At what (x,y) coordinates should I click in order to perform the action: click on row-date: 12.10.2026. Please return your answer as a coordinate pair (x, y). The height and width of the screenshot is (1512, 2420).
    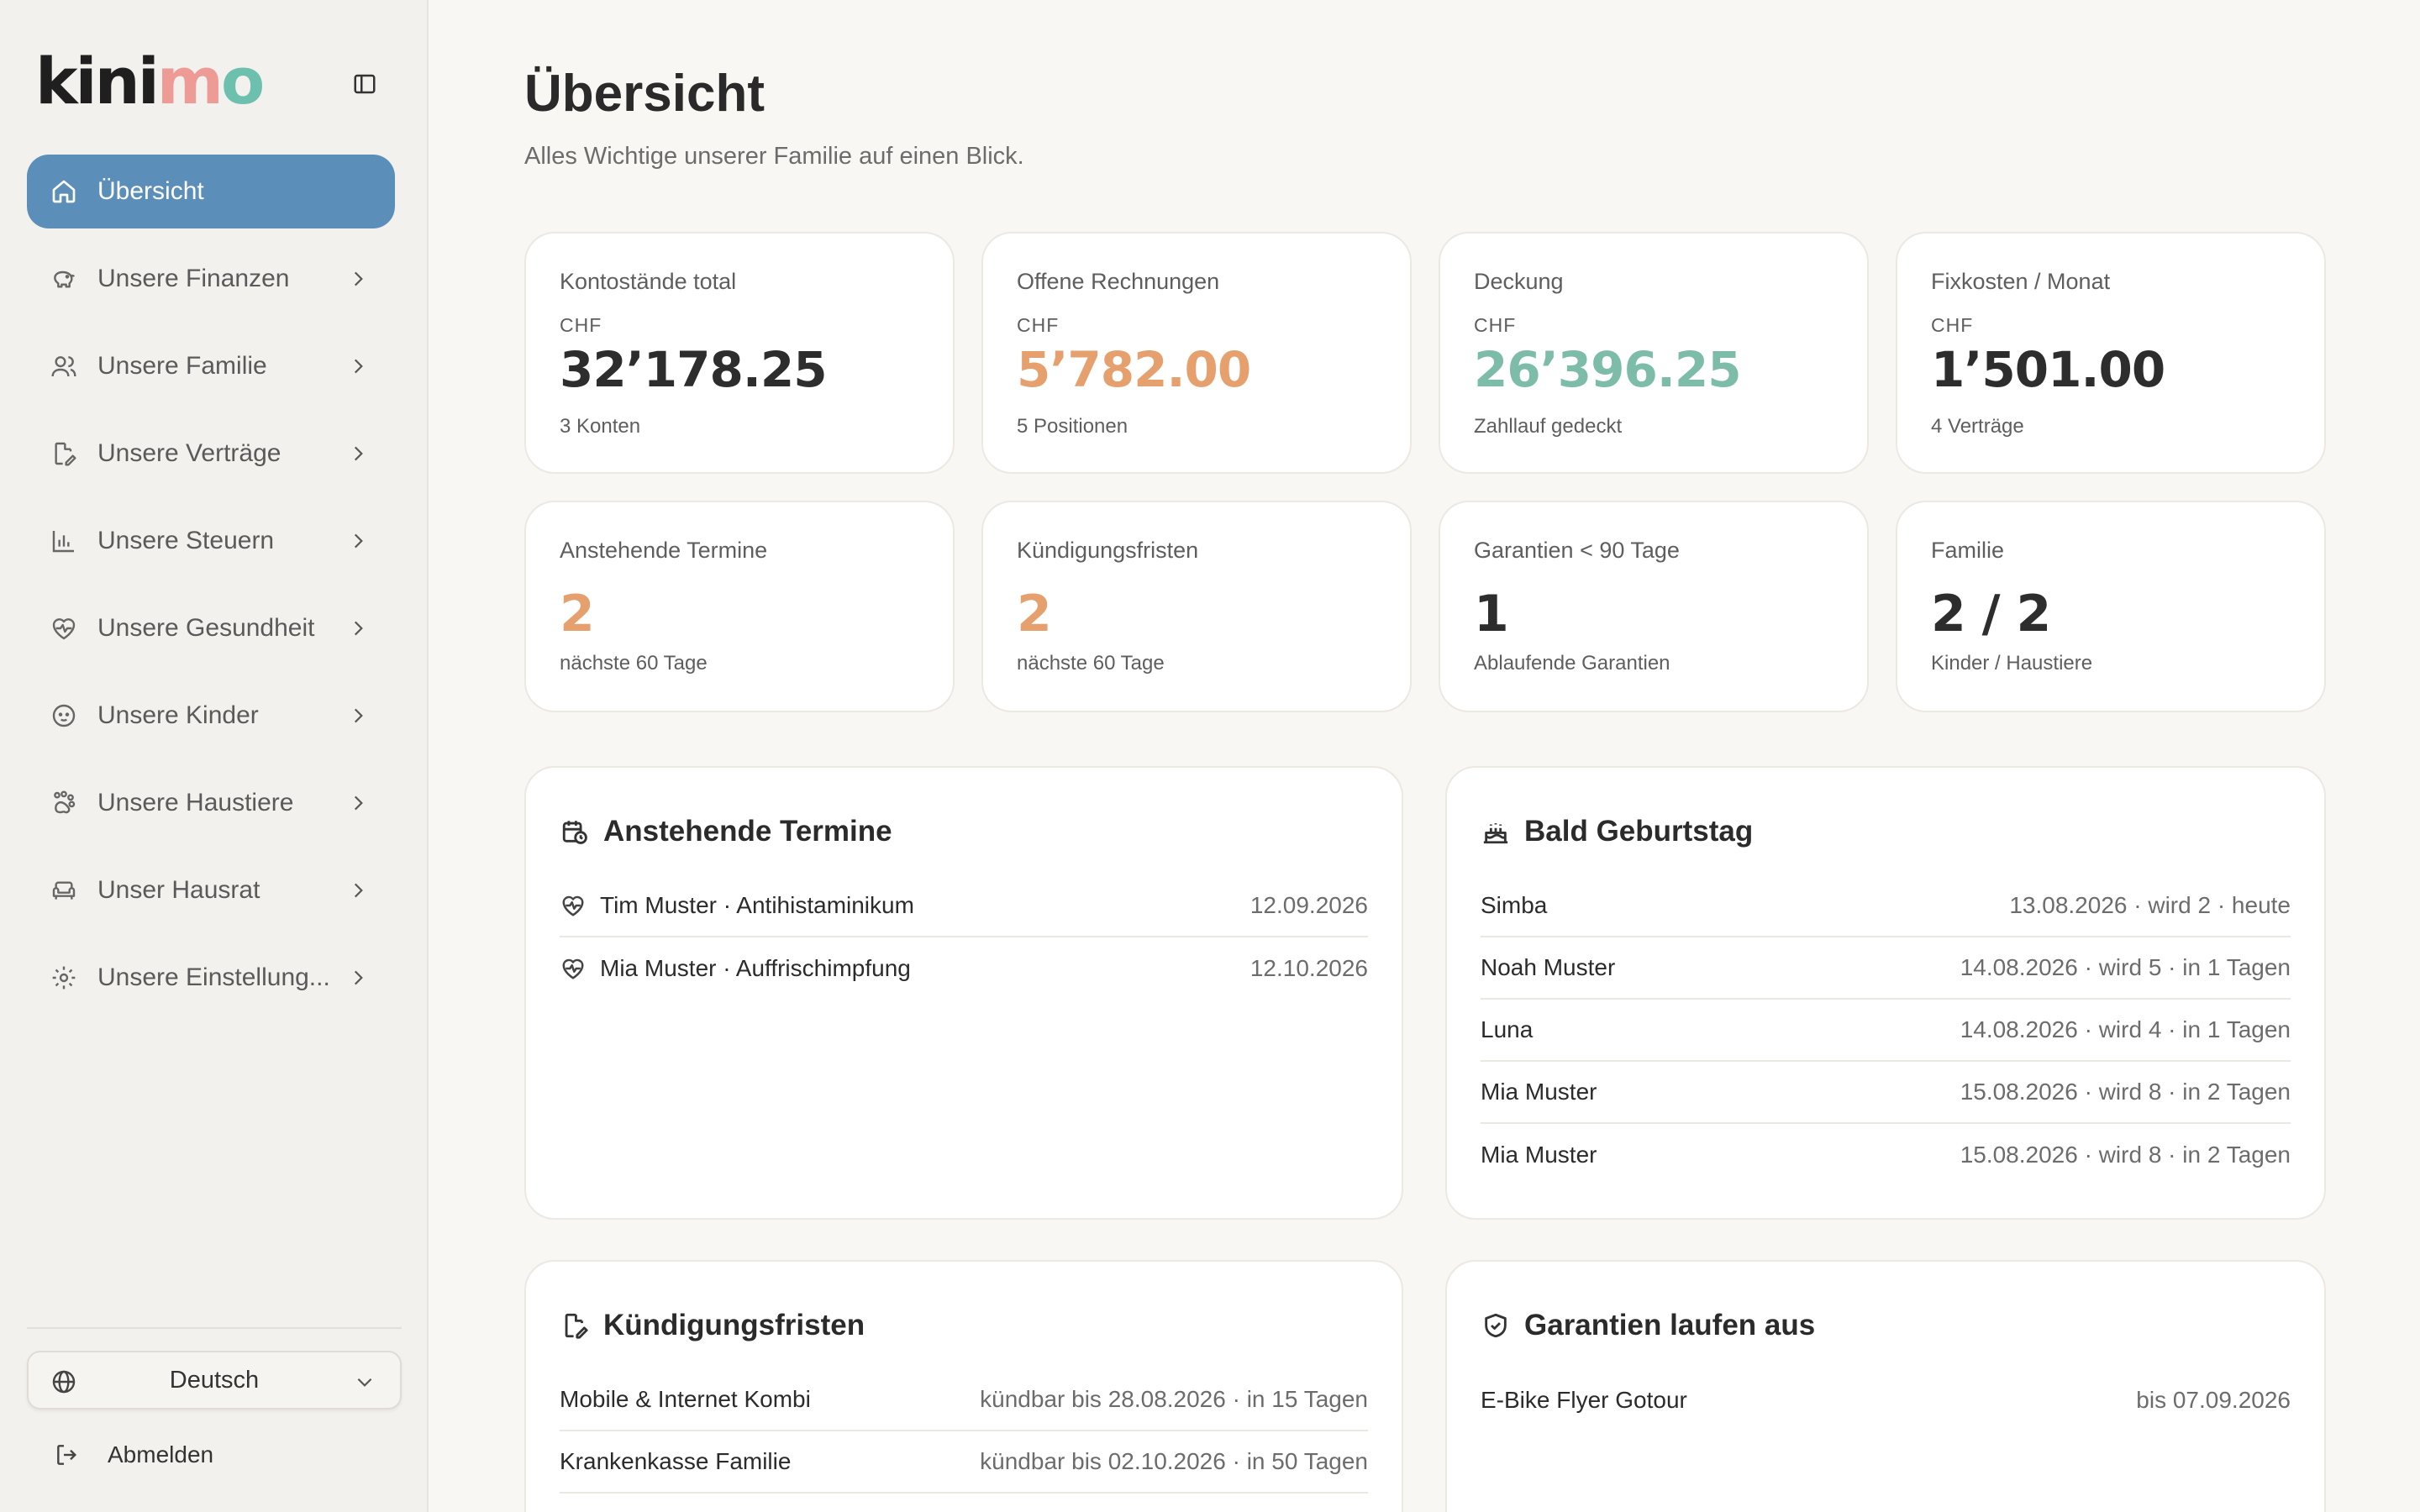
    Looking at the image, I should click on (1308, 968).